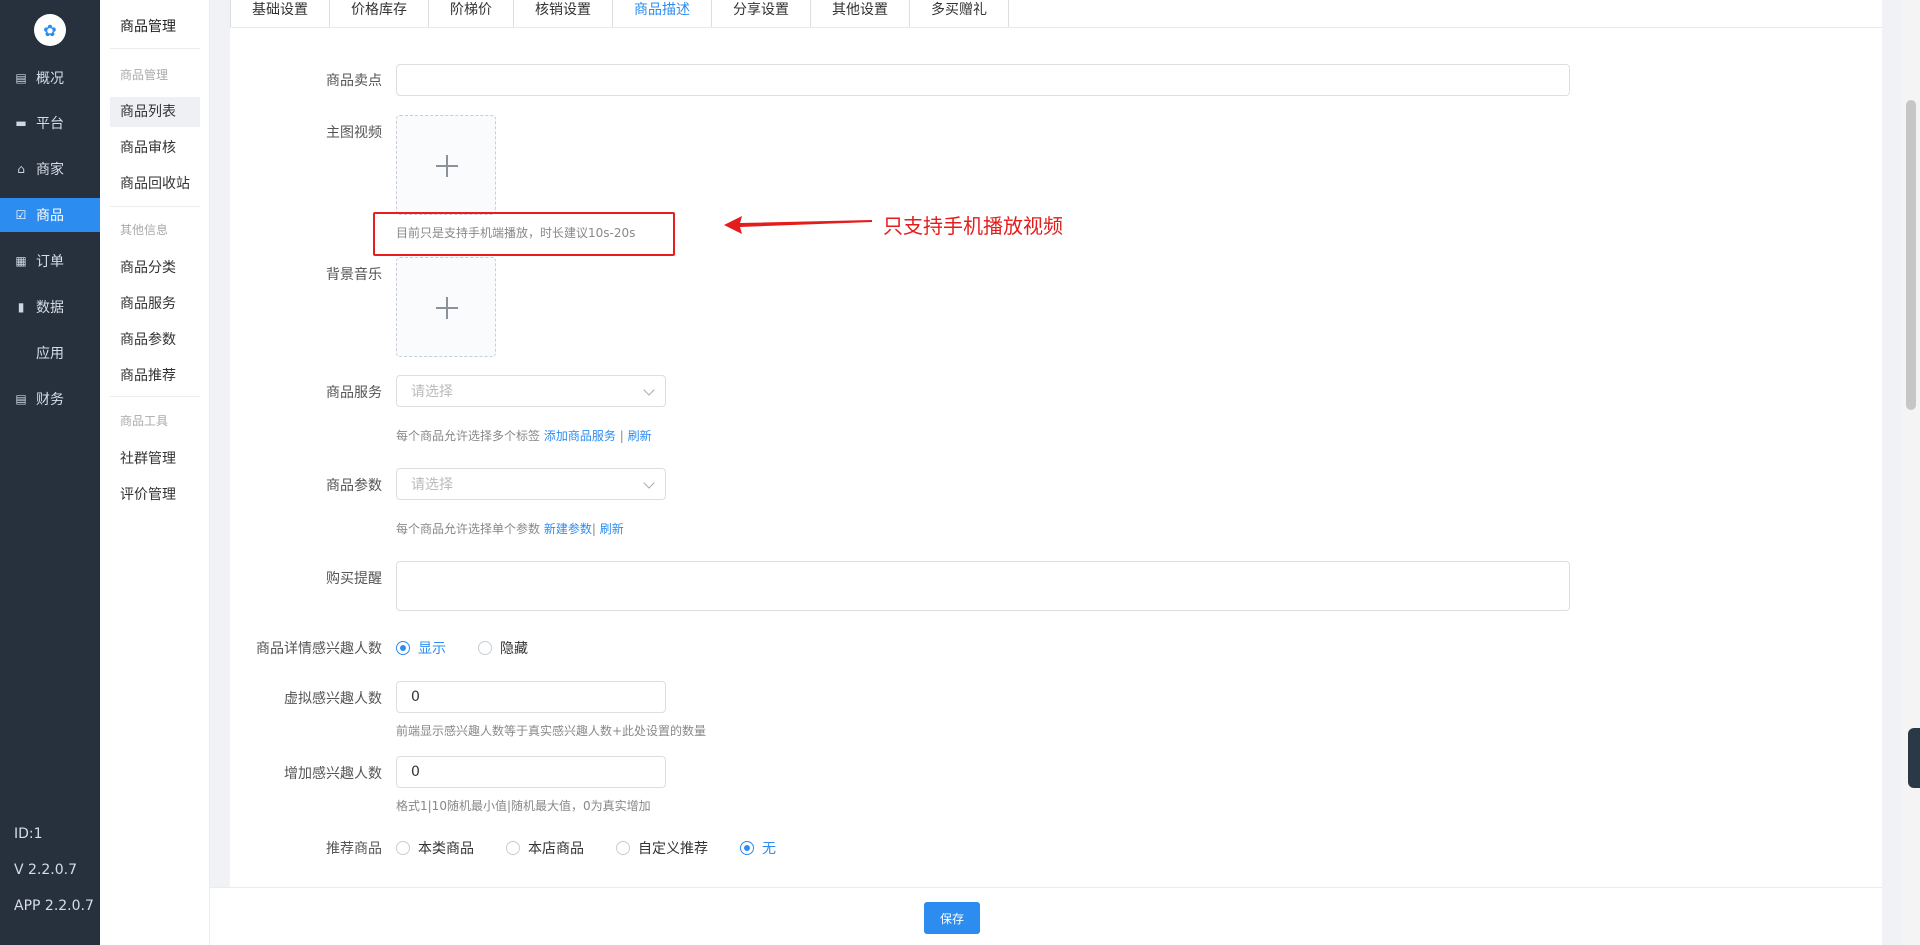 Image resolution: width=1920 pixels, height=945 pixels. What do you see at coordinates (155, 495) in the screenshot?
I see `submenu-item-reviews: 评价管理` at bounding box center [155, 495].